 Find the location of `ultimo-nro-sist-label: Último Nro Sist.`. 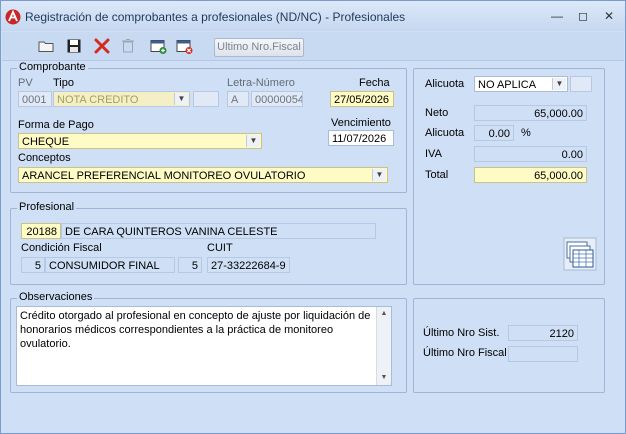

ultimo-nro-sist-label: Último Nro Sist. is located at coordinates (461, 333).